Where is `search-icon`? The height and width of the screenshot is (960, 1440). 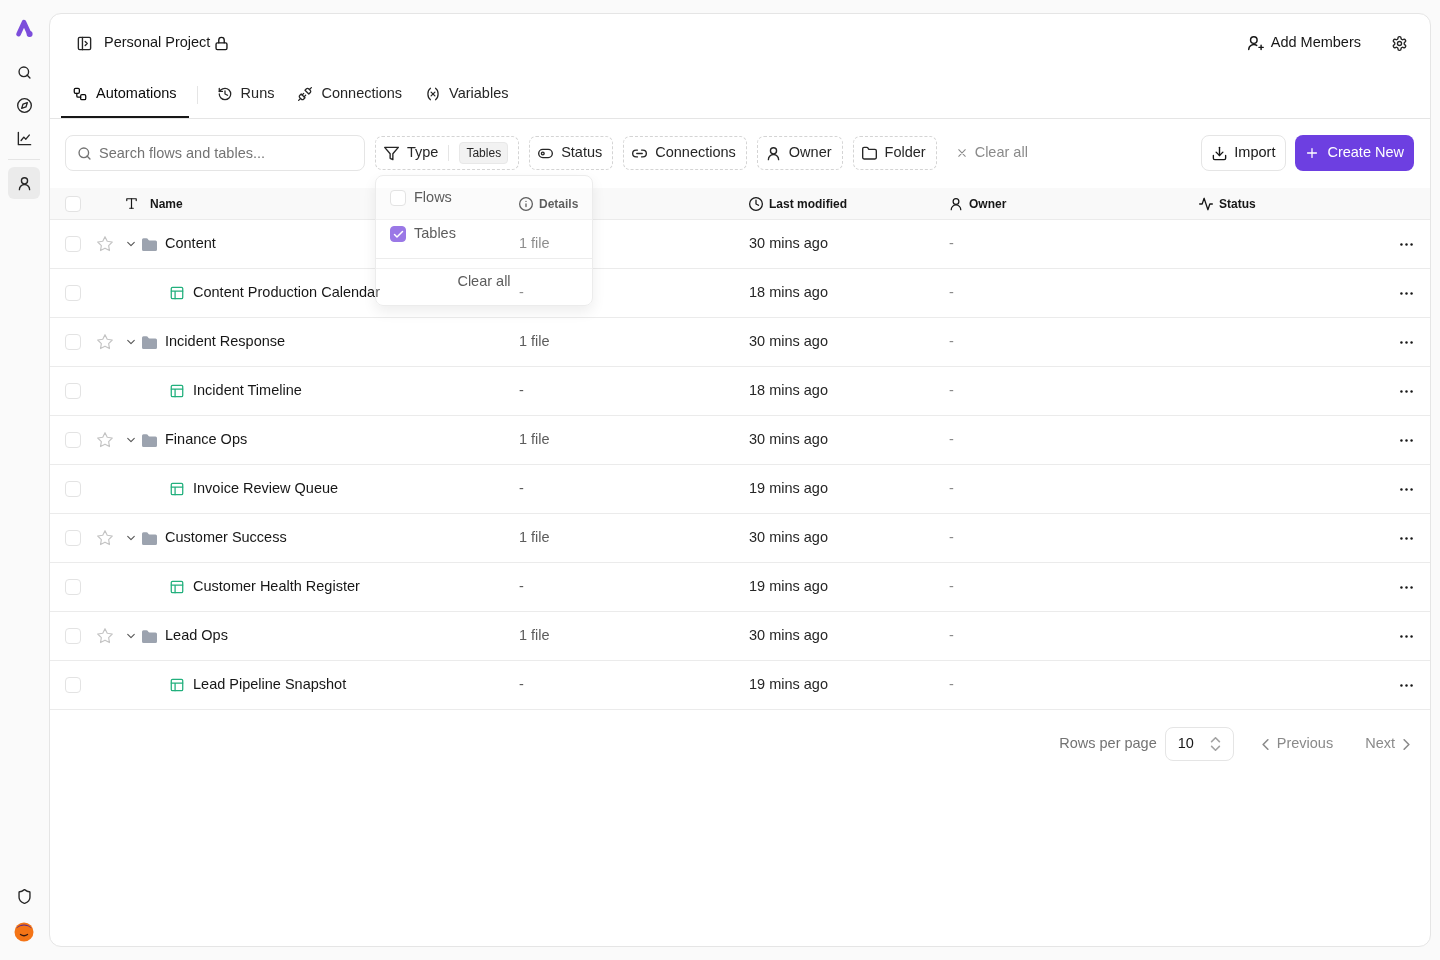 search-icon is located at coordinates (84, 153).